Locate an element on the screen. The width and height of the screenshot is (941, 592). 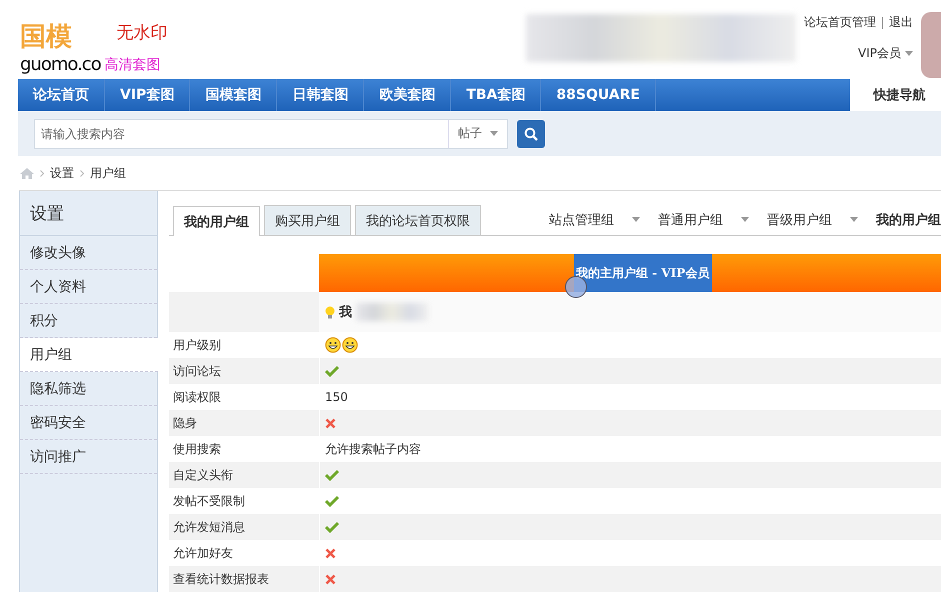
tab: 购买用户组 is located at coordinates (307, 220).